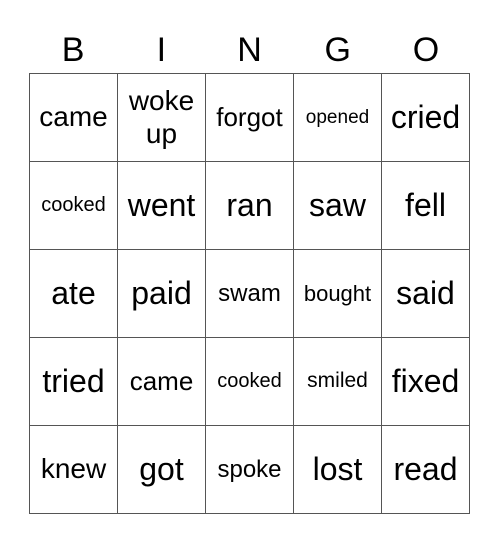 The height and width of the screenshot is (544, 500). I want to click on bingo-cell: said, so click(426, 294).